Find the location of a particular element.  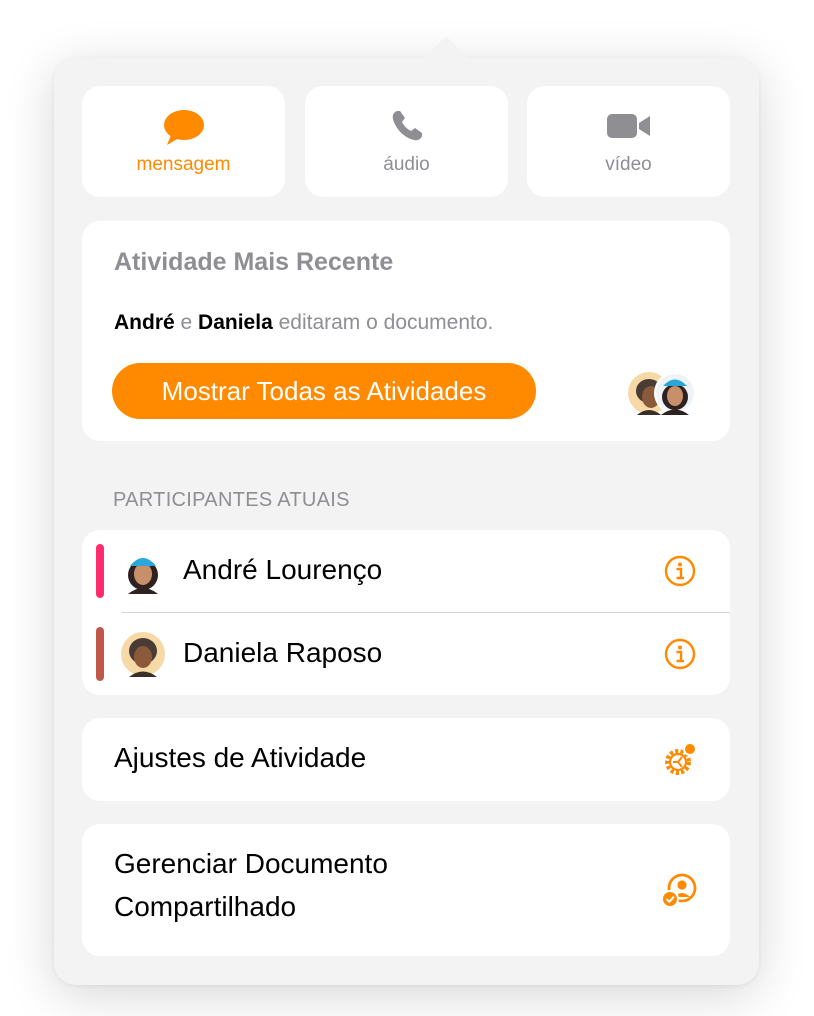

recent-activity-text: André e Daniela editaram o documento. is located at coordinates (303, 323).